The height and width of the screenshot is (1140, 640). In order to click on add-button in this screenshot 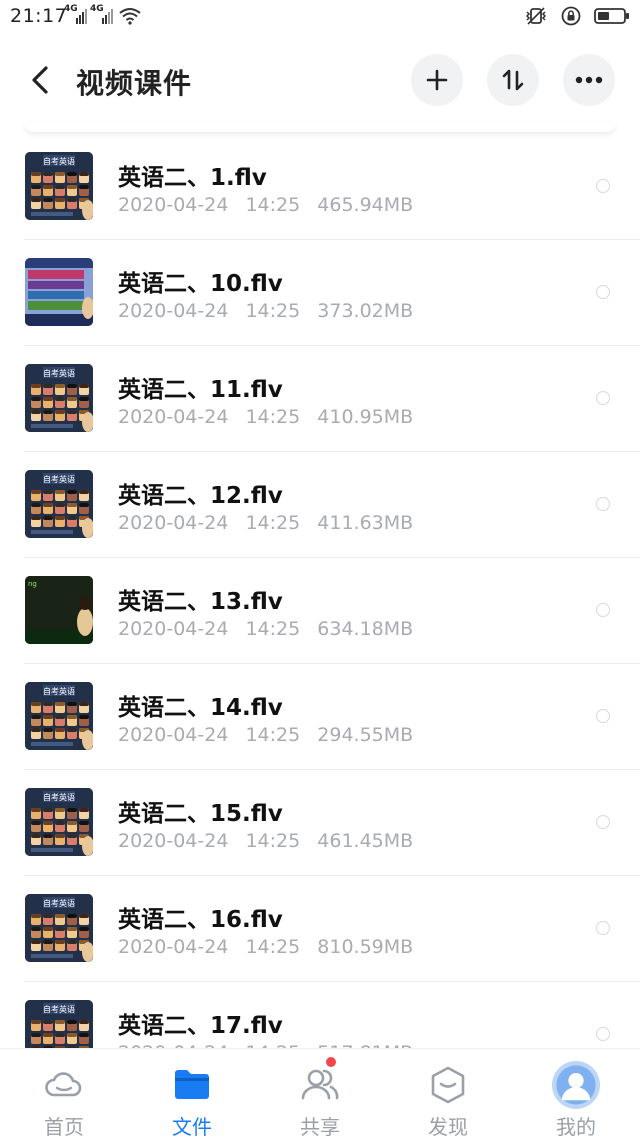, I will do `click(437, 80)`.